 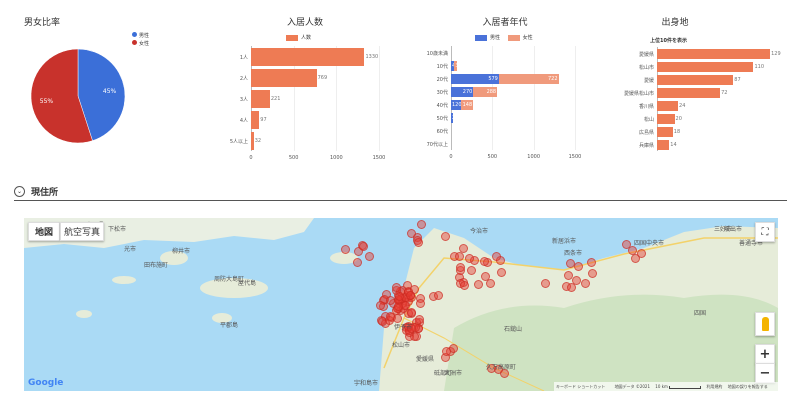 What do you see at coordinates (44, 231) in the screenshot?
I see `map-type-map-button: 地図` at bounding box center [44, 231].